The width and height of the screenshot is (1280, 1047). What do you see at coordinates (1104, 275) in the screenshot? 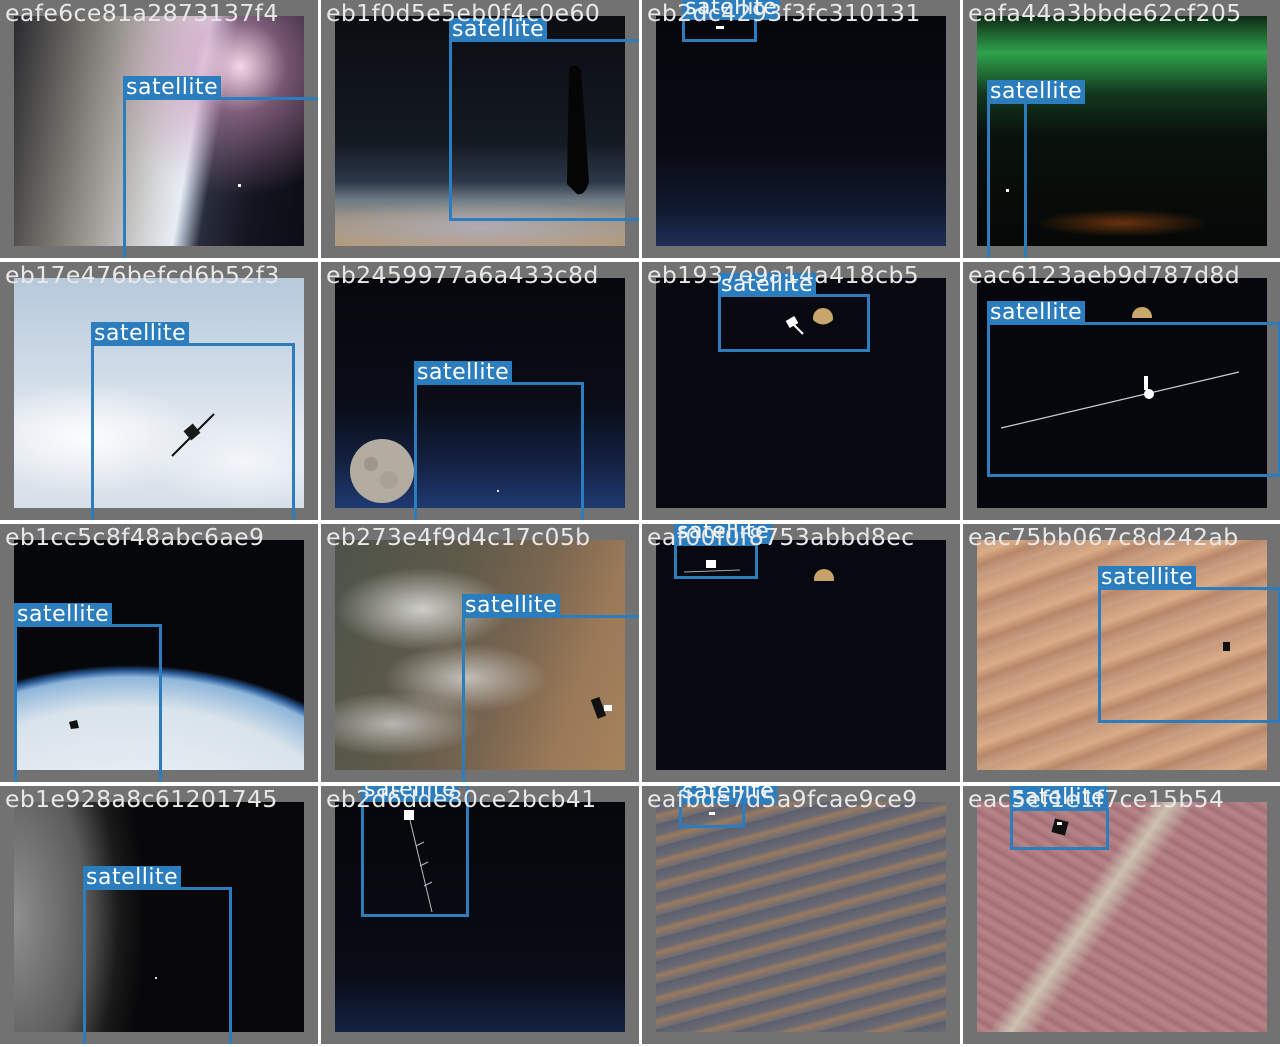
I see `image-id: eac6123aeb9d787d8d` at bounding box center [1104, 275].